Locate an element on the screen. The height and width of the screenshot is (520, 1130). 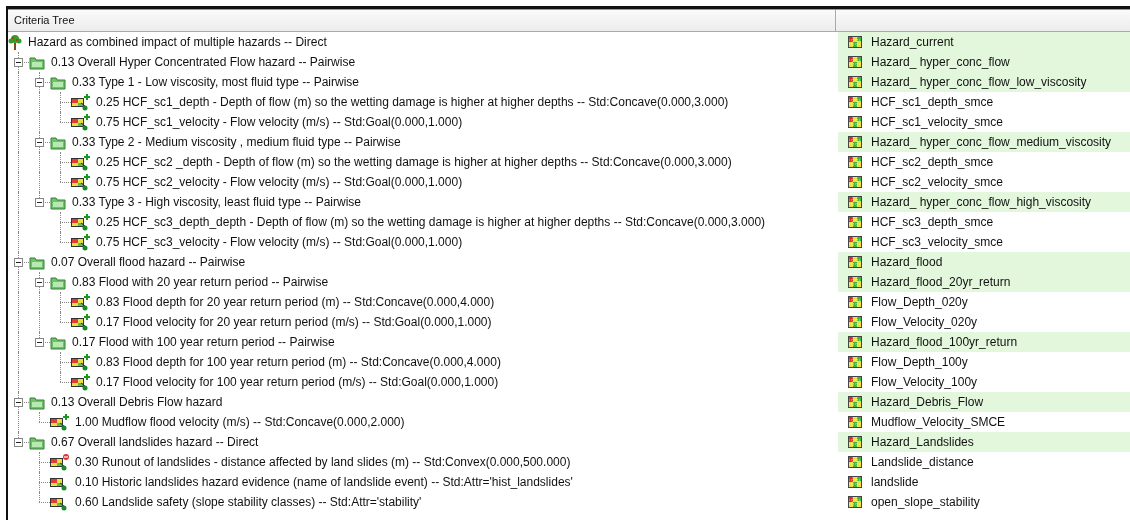
output-map-name: Hazard_ hyper_conc_flow_low_viscosity is located at coordinates (979, 82).